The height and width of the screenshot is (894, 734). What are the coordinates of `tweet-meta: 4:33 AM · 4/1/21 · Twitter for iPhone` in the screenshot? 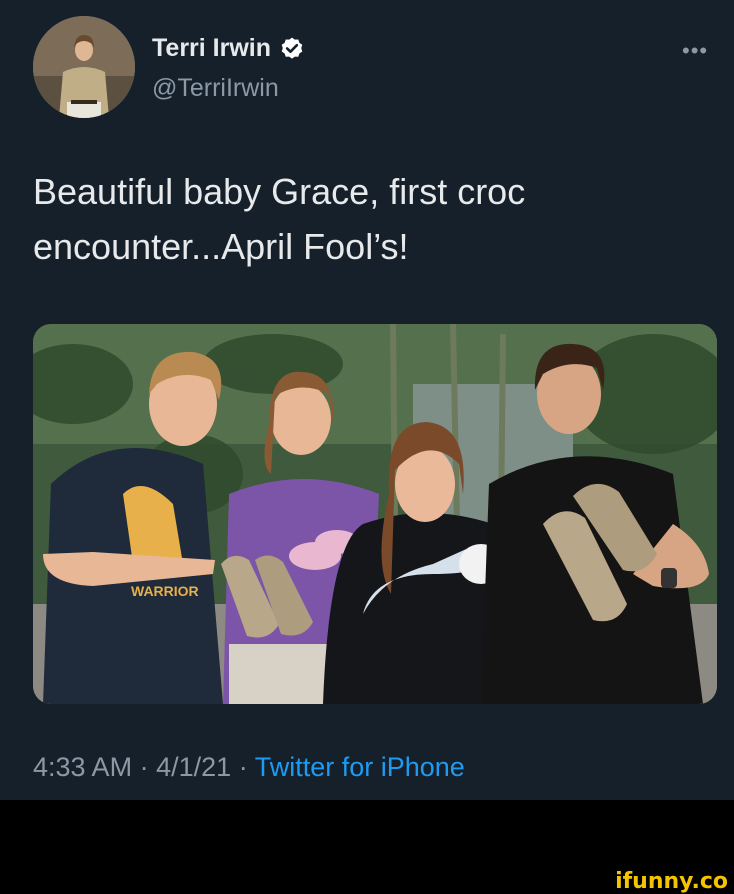 It's located at (249, 767).